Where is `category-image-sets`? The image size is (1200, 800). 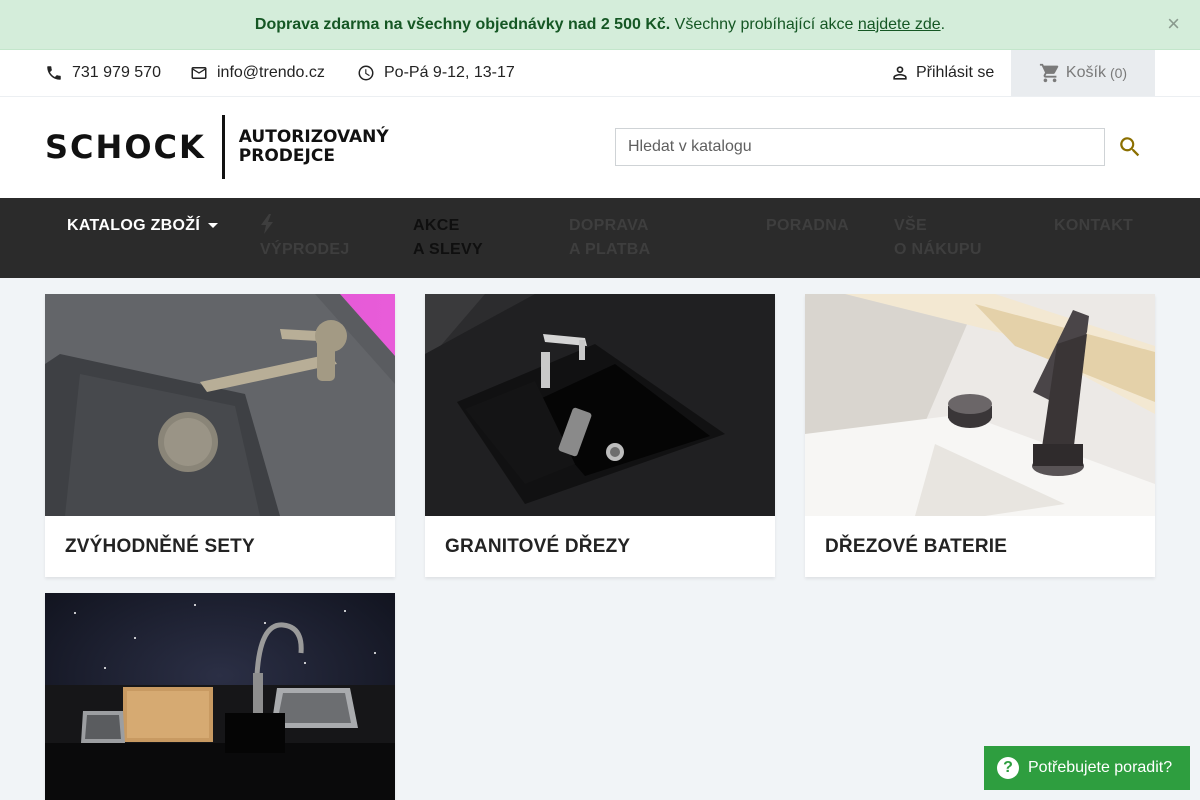
category-image-sets is located at coordinates (220, 405).